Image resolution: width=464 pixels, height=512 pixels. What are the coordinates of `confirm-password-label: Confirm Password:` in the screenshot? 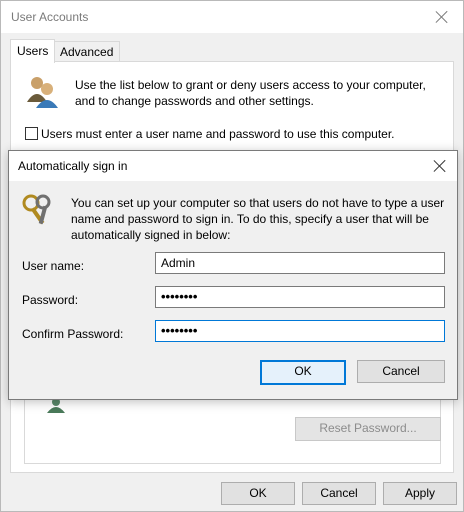 It's located at (73, 334).